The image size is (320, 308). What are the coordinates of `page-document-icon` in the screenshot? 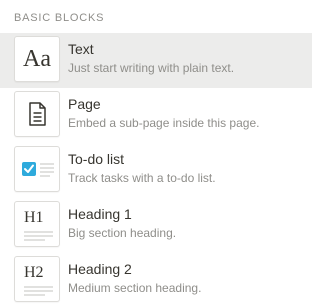 It's located at (37, 114).